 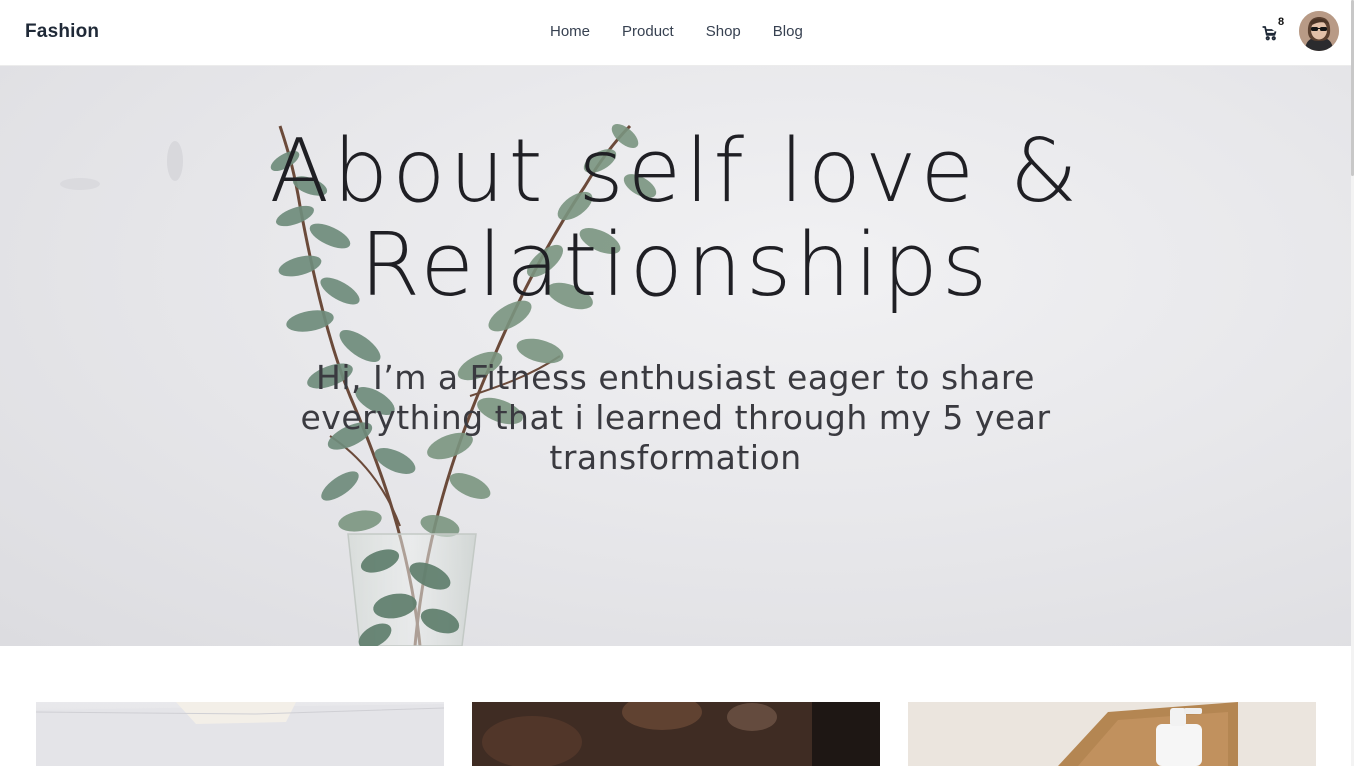 I want to click on hero-title-line-2: Relationships, so click(x=675, y=265).